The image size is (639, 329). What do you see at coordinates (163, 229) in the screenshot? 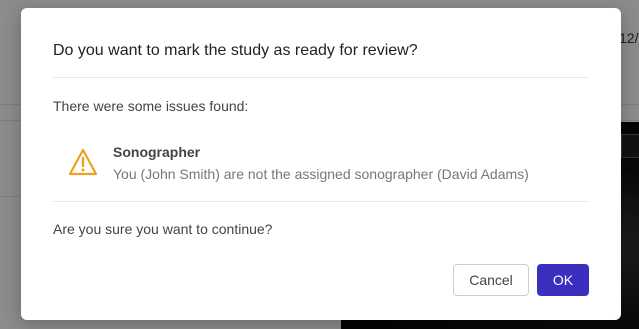
I see `confirm-question: Are you sure you want to continue?` at bounding box center [163, 229].